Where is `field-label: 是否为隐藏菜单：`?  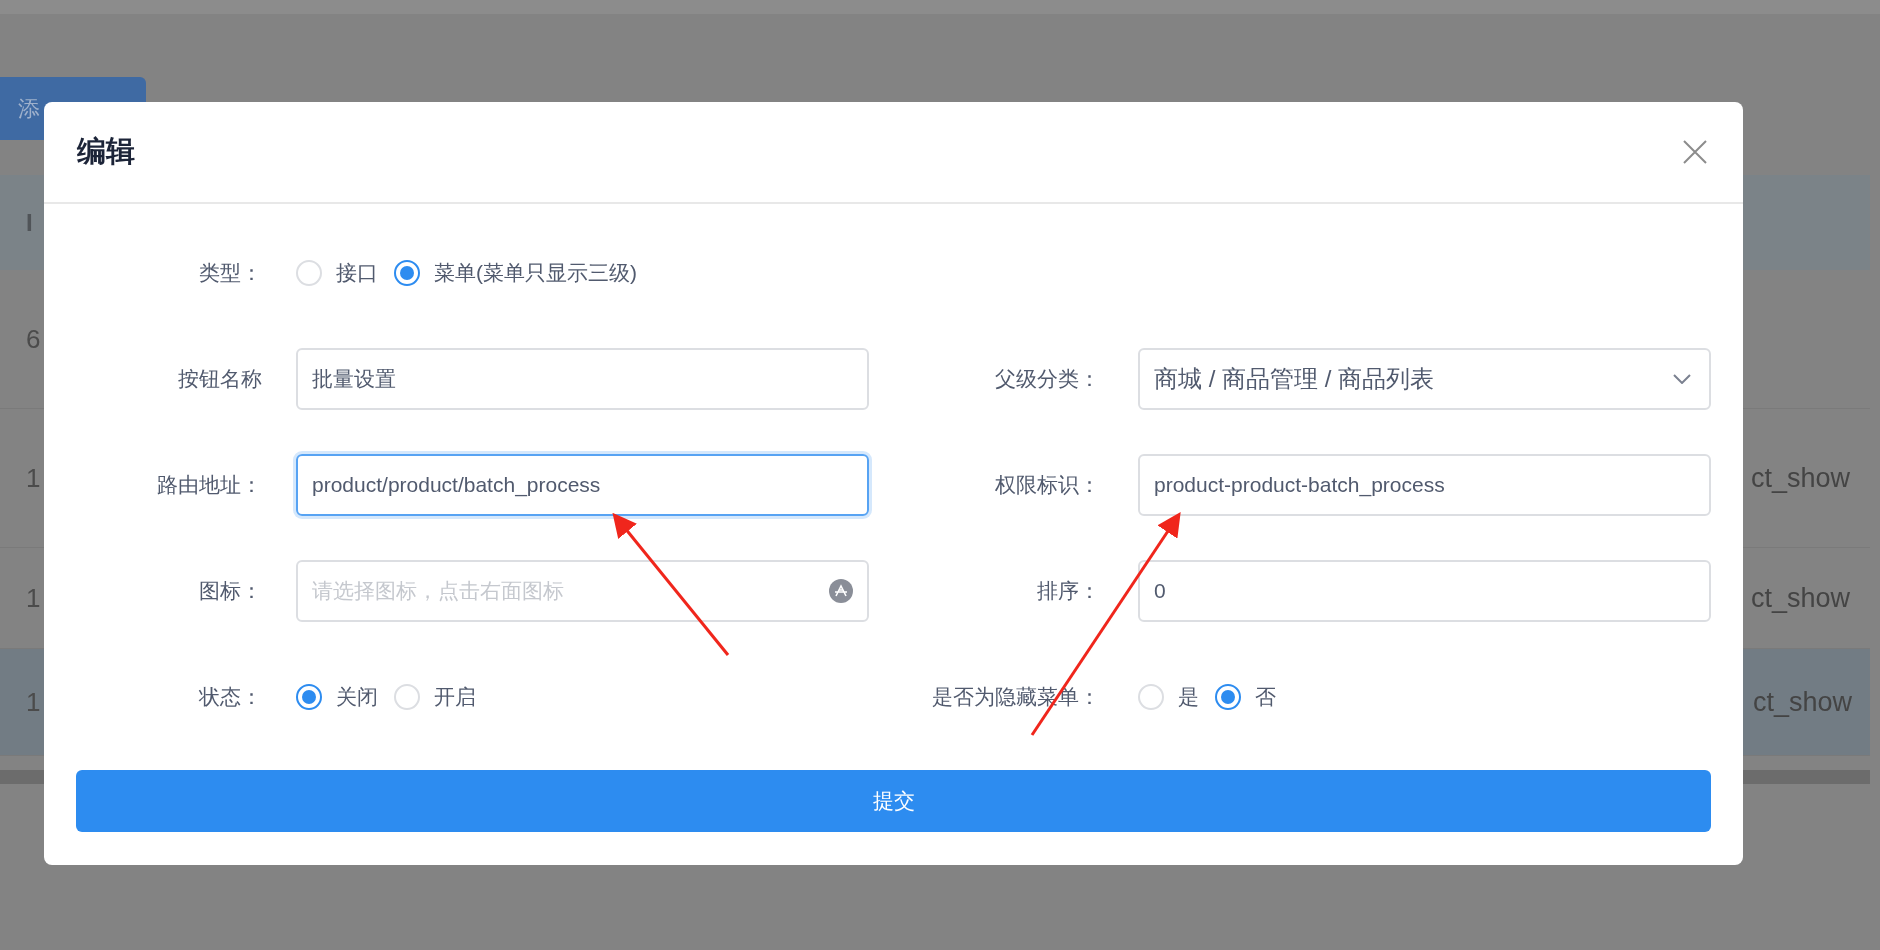
field-label: 是否为隐藏菜单： is located at coordinates (1015, 697).